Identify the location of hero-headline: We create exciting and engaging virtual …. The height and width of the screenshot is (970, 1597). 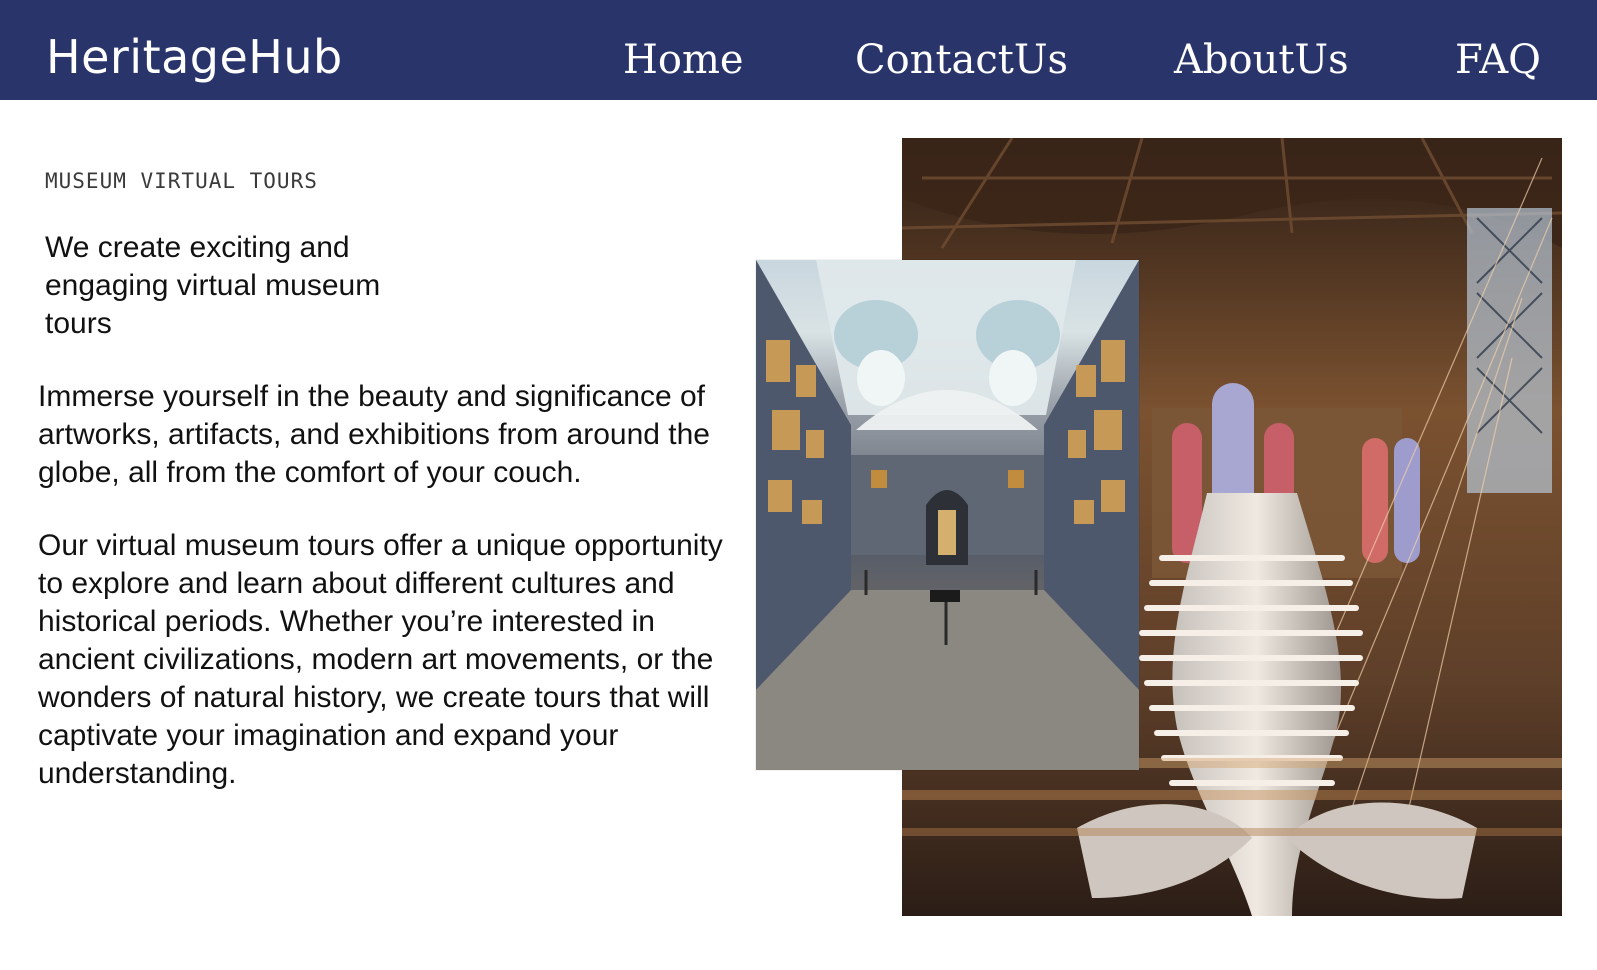
(213, 285).